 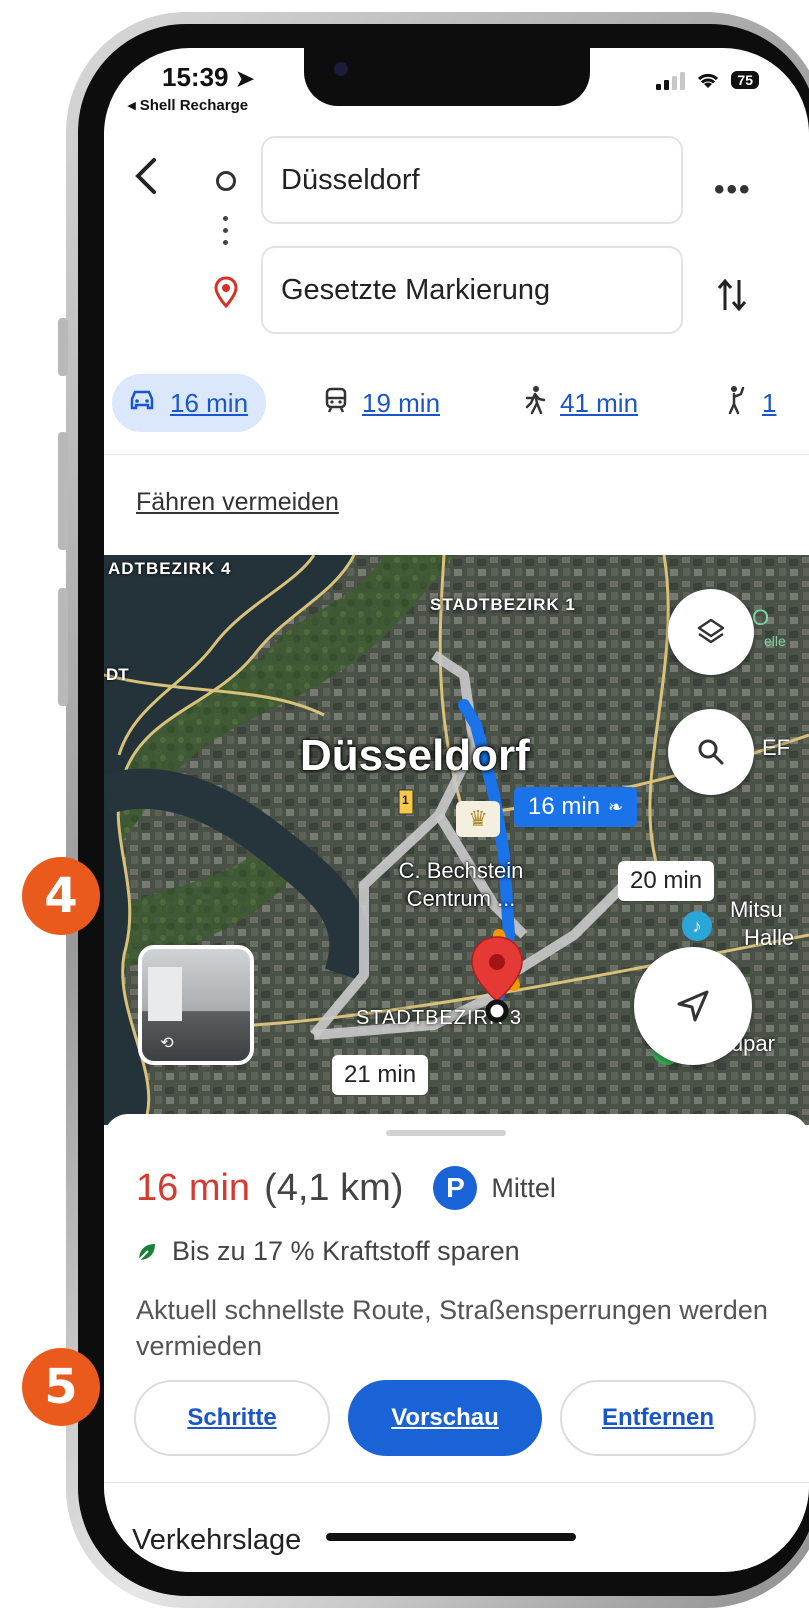 I want to click on layers-icon, so click(x=711, y=631).